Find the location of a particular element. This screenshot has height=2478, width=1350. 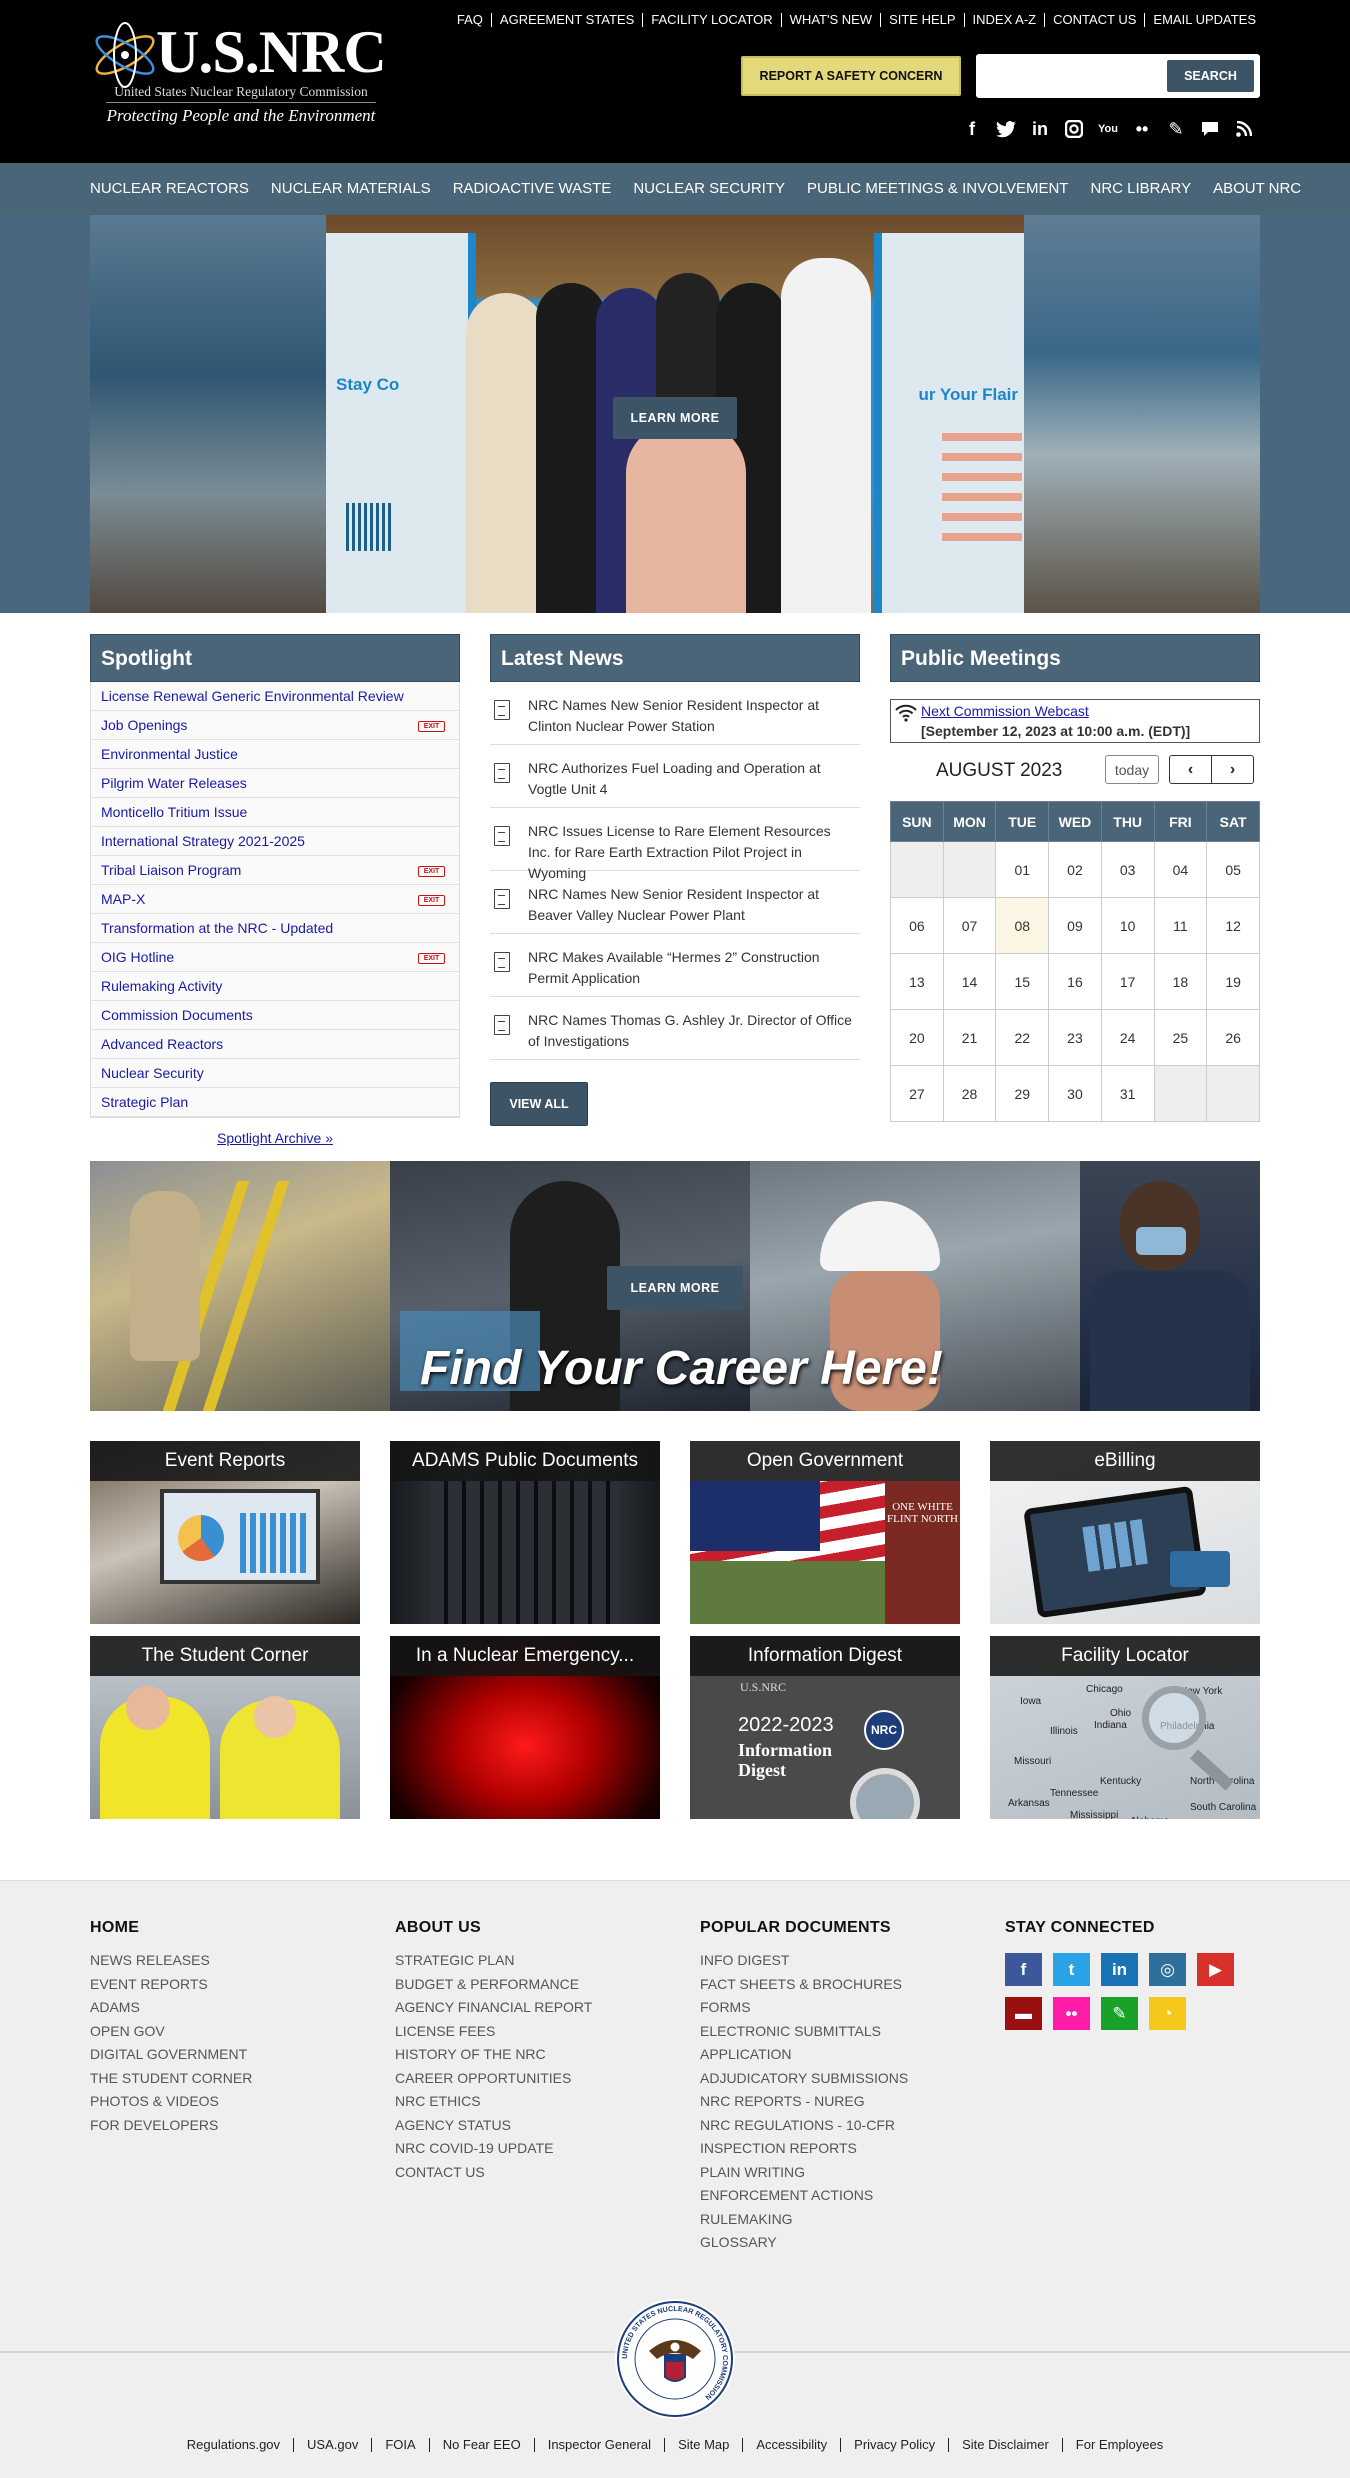

youtube-icon: You is located at coordinates (1108, 129).